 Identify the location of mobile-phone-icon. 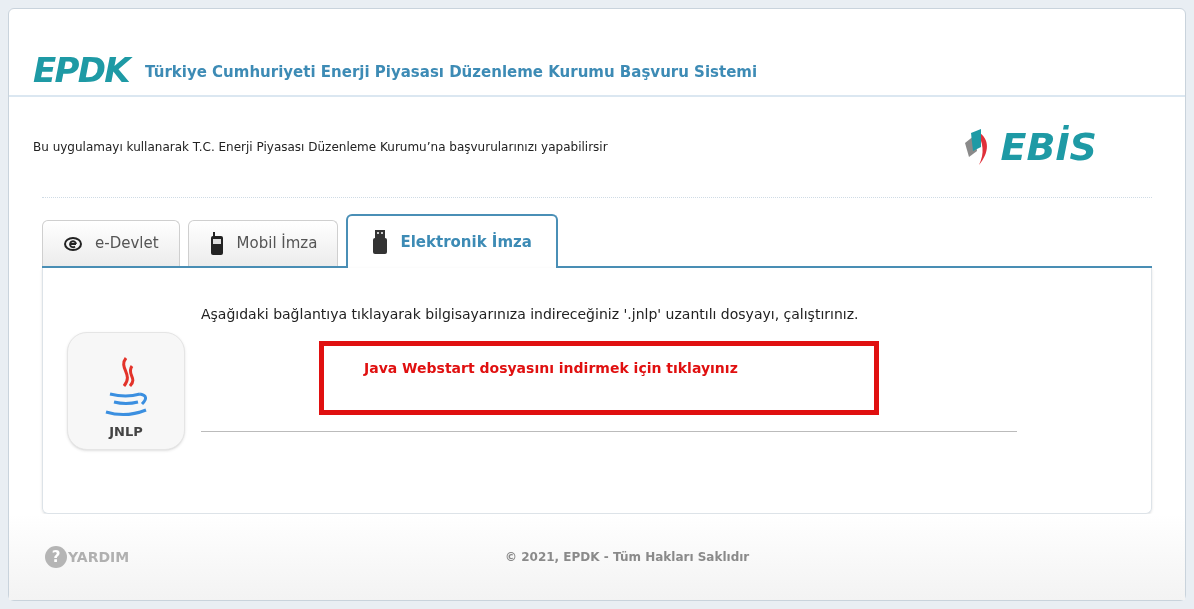
(216, 243).